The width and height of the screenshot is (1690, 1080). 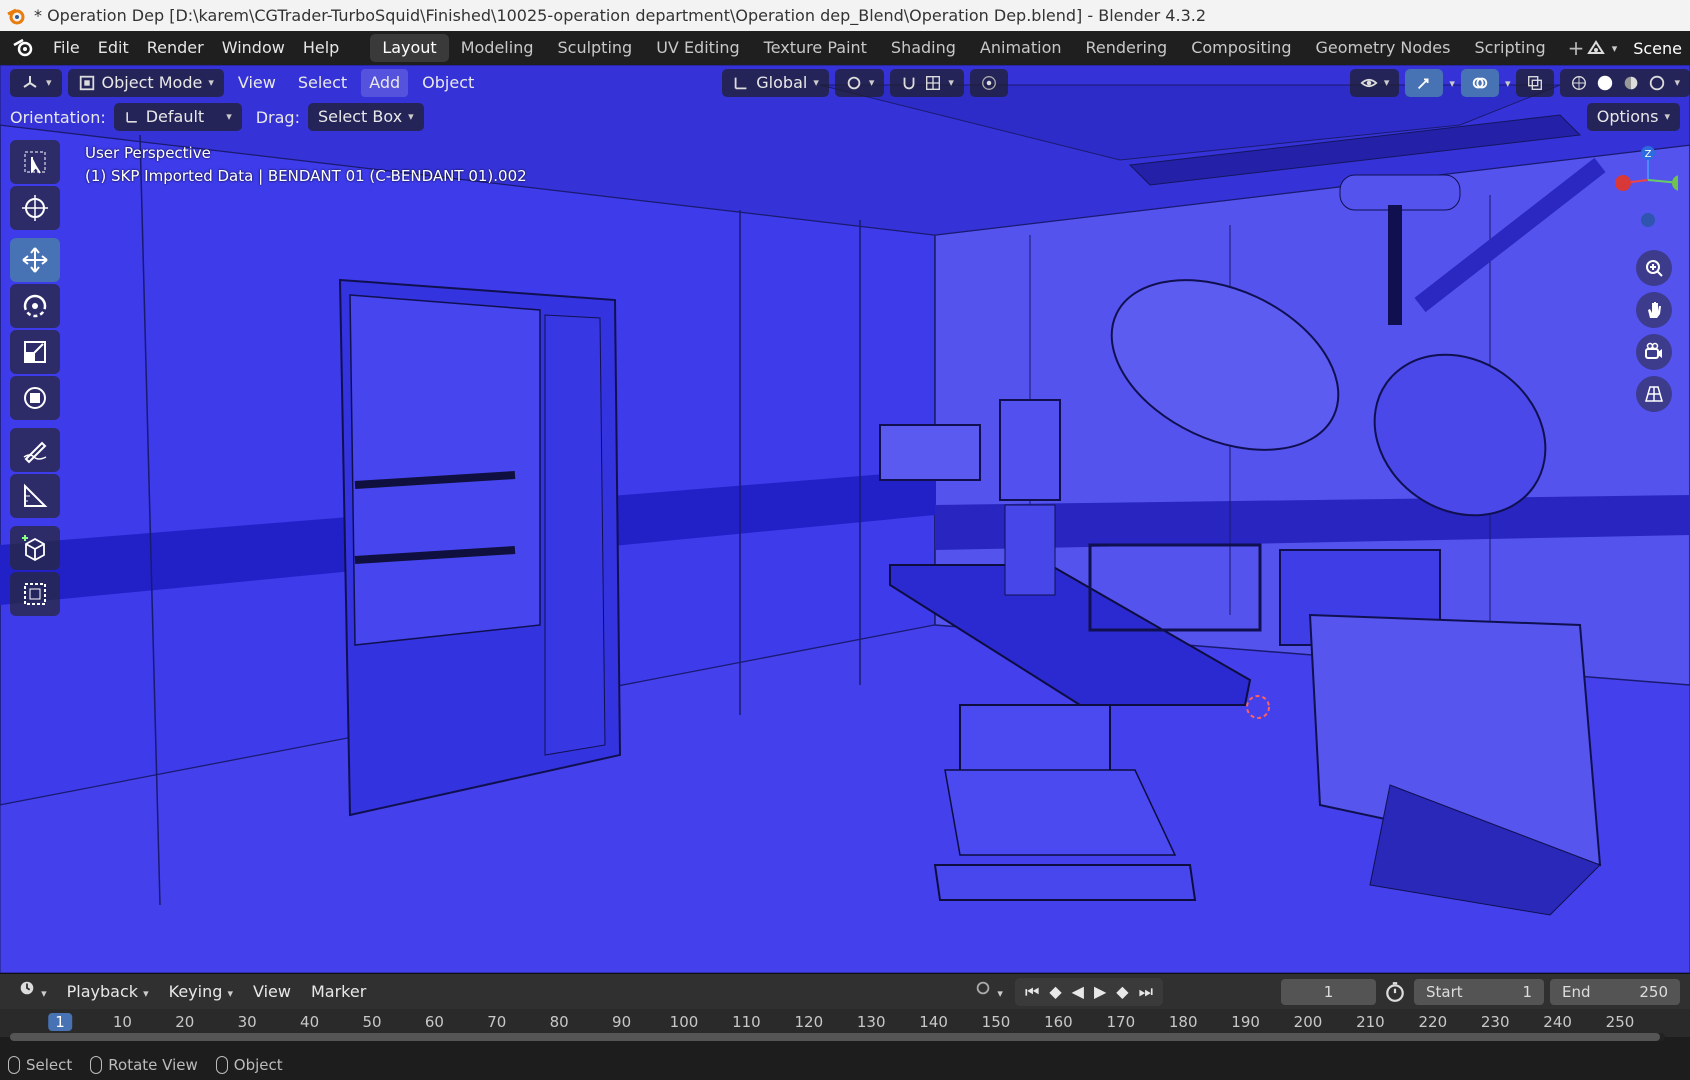 What do you see at coordinates (409, 48) in the screenshot?
I see `tab-layout: Layout` at bounding box center [409, 48].